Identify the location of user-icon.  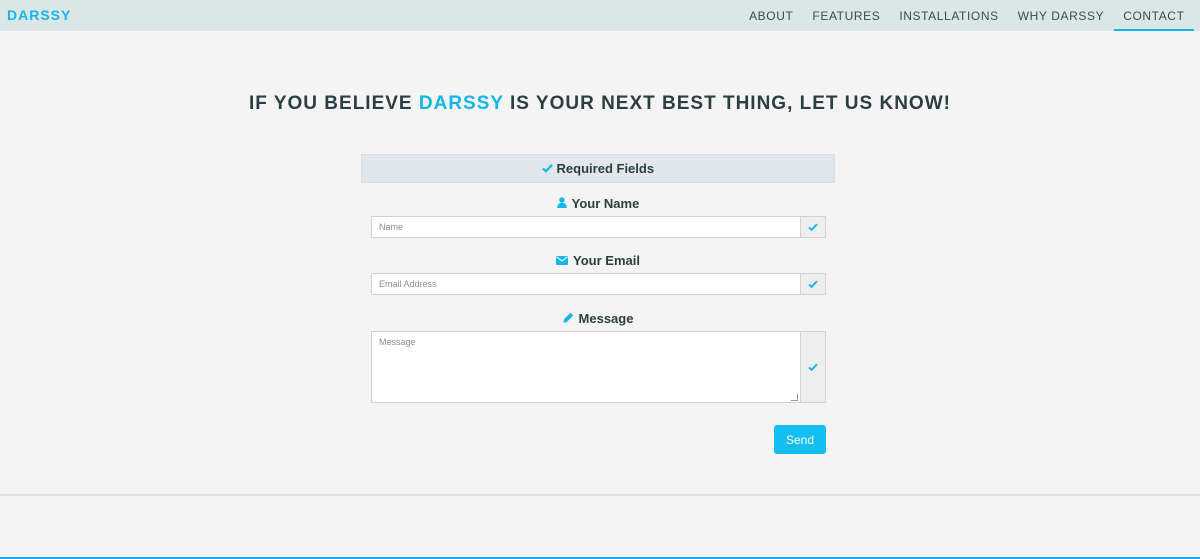
(561, 203).